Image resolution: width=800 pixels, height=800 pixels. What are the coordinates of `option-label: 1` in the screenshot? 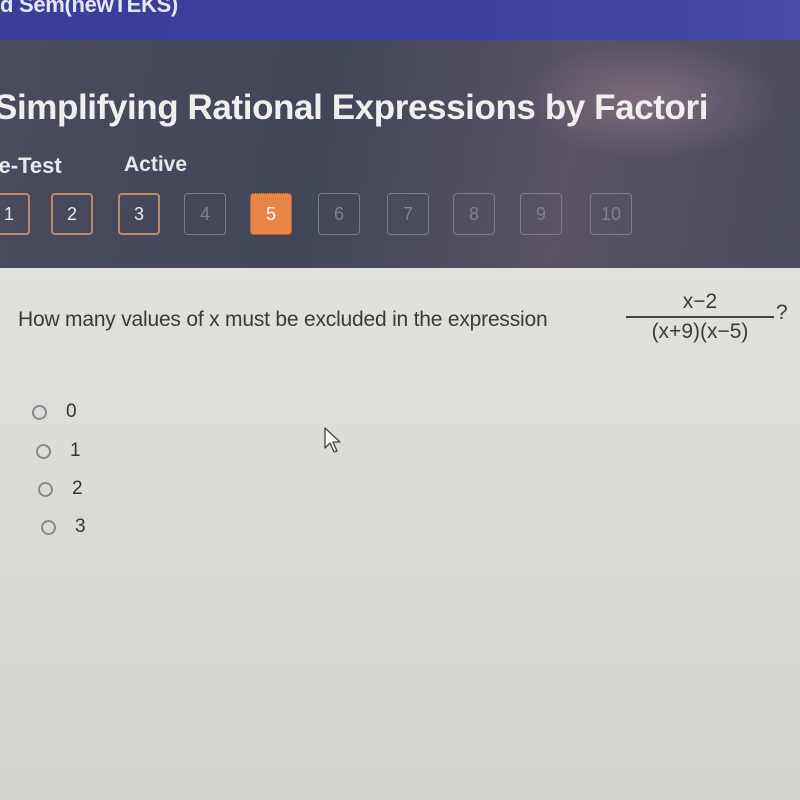 It's located at (75, 450).